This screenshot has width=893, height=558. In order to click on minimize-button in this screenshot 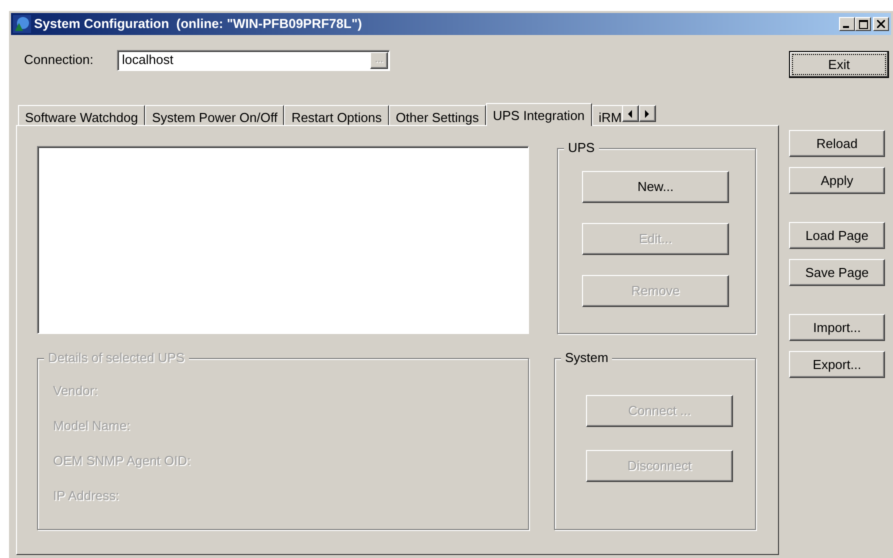, I will do `click(847, 24)`.